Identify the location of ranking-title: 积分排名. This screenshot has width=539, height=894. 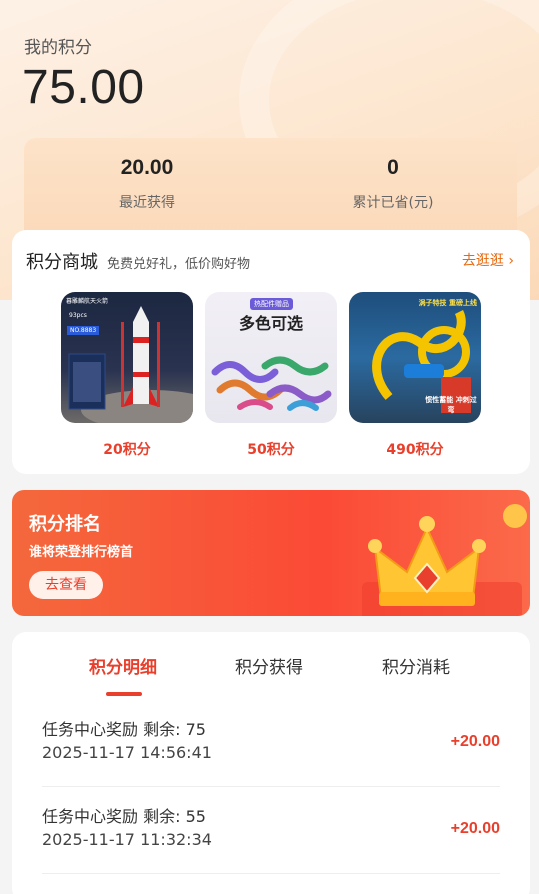
(65, 524).